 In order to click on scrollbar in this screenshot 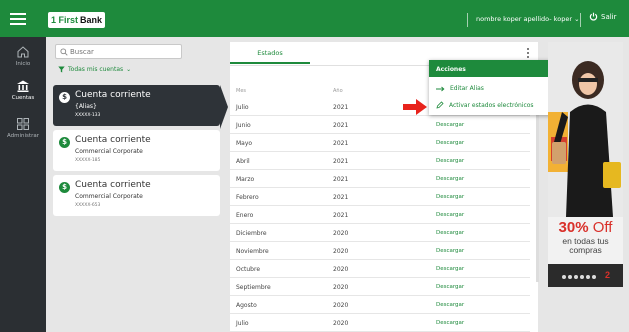, I will do `click(537, 192)`.